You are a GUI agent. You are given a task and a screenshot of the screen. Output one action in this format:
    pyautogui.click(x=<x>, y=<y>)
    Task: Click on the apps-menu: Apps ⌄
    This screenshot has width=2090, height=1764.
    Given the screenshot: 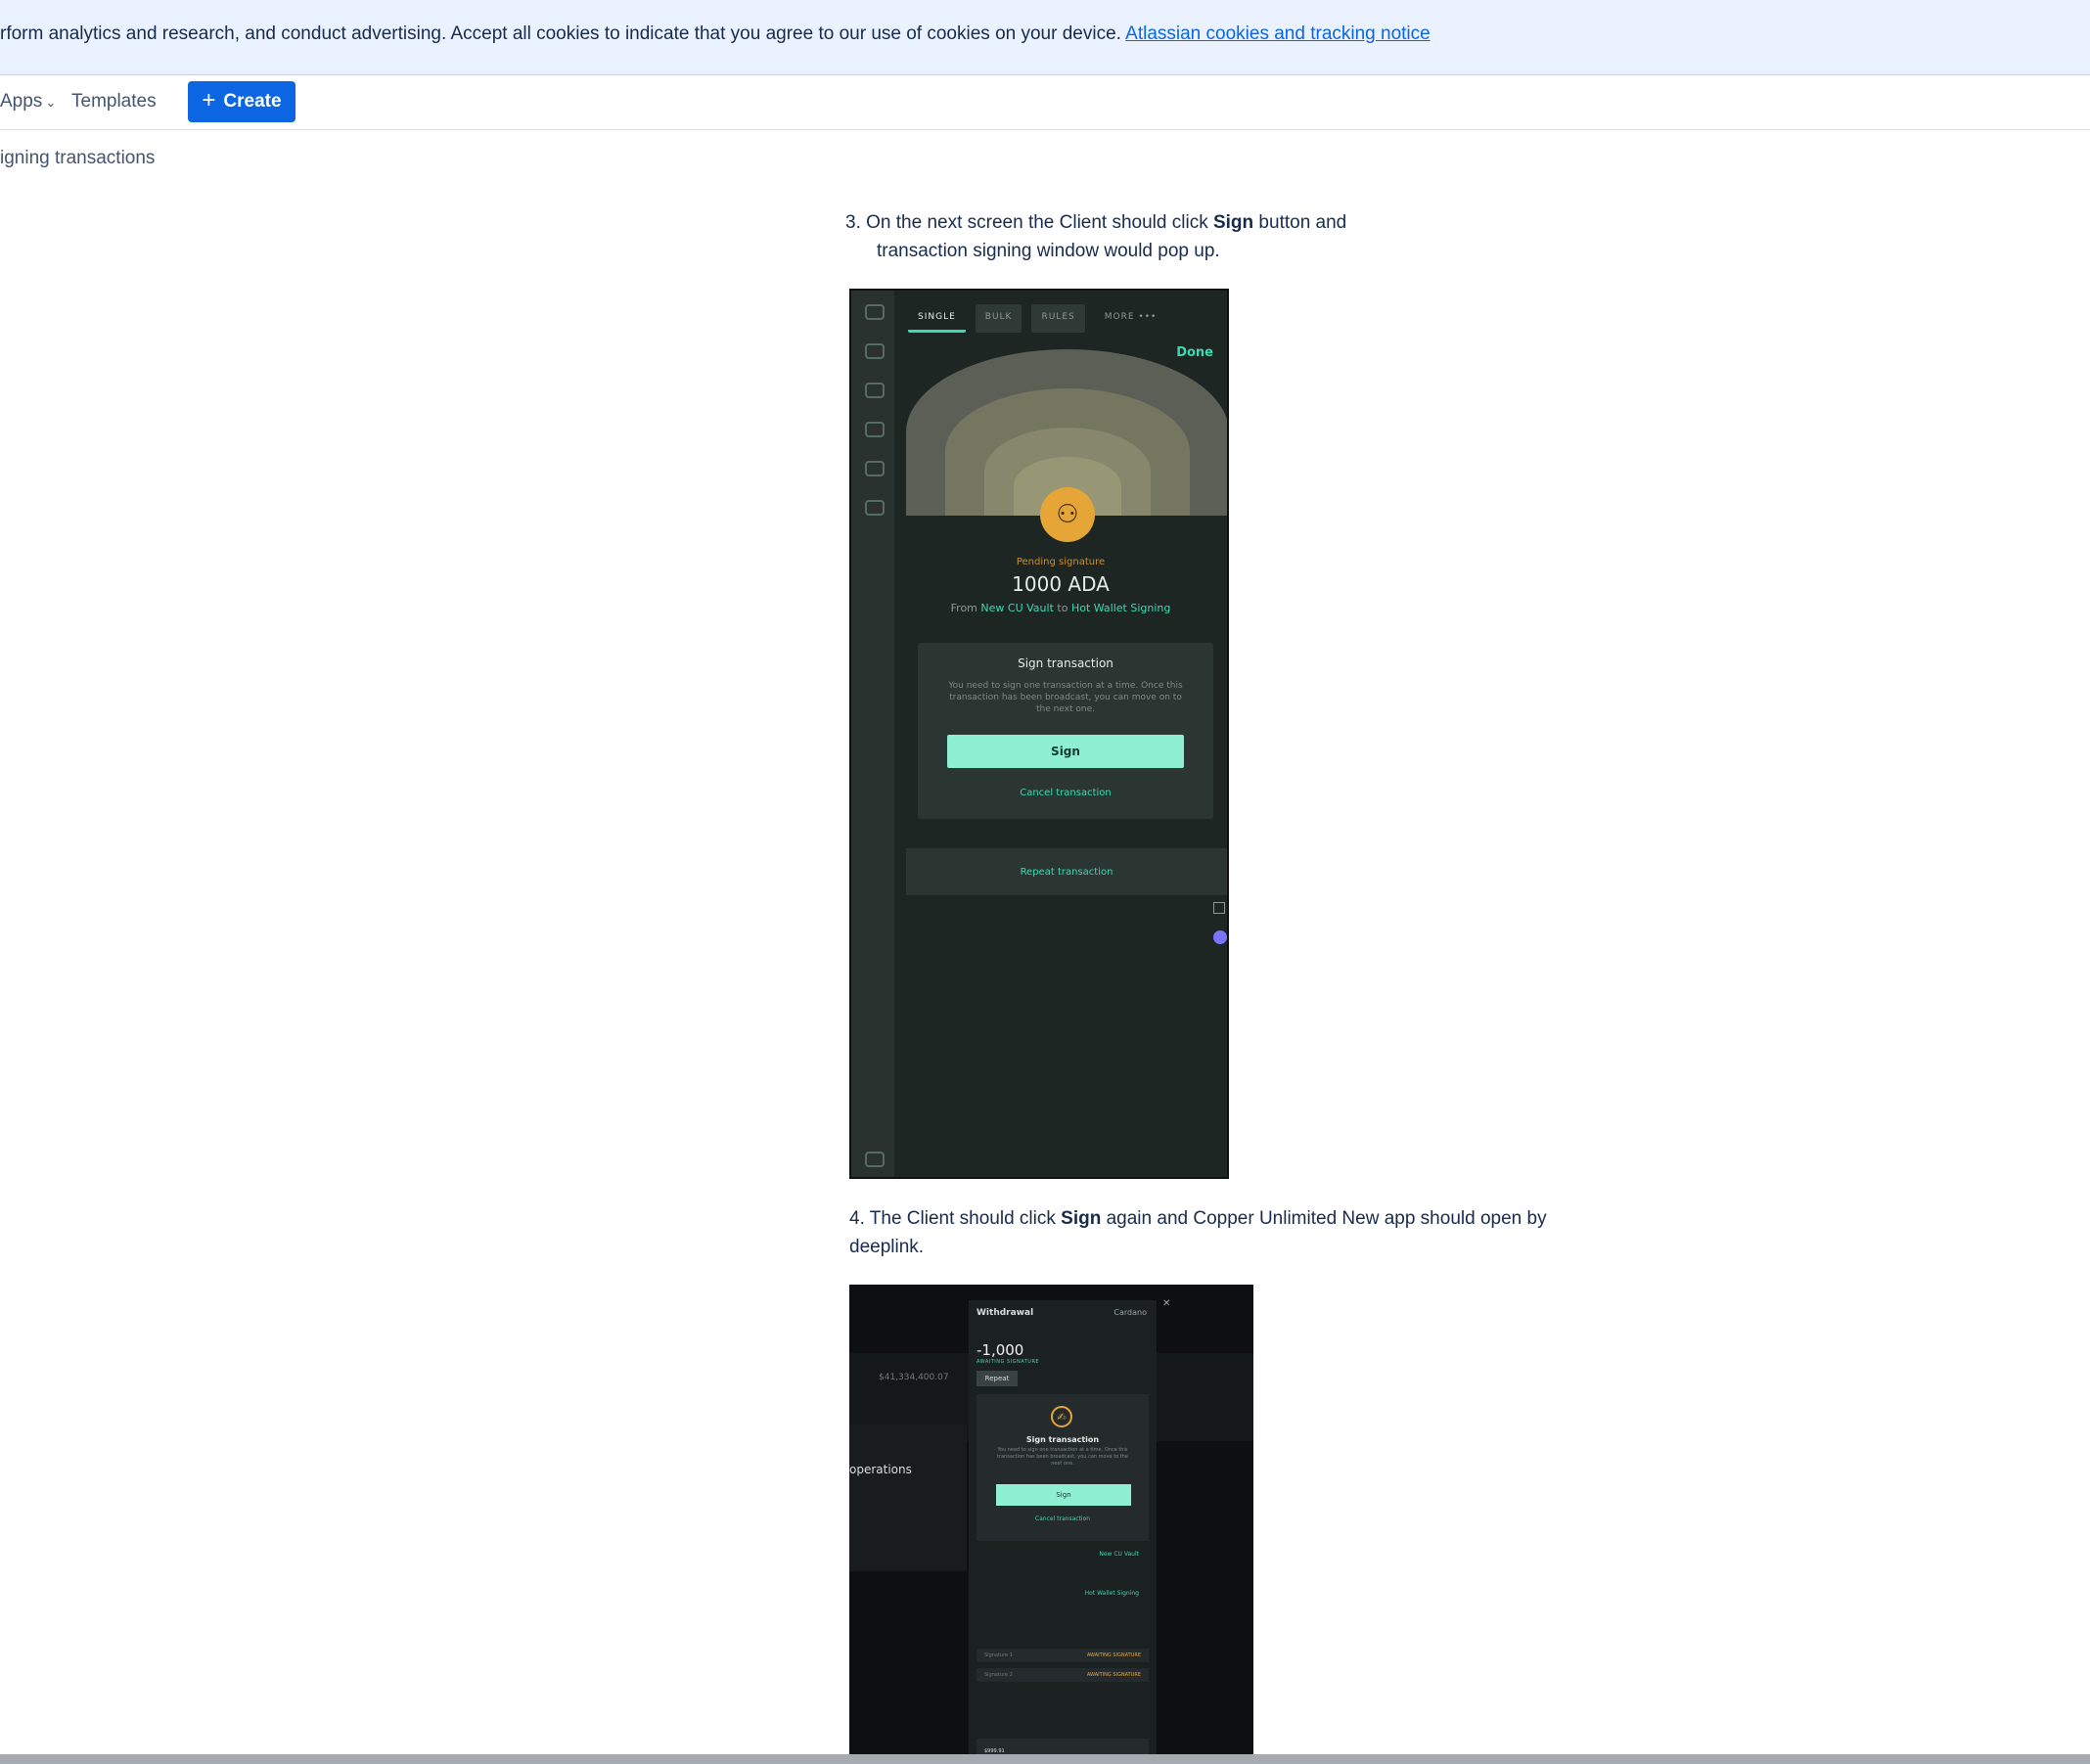 What is the action you would take?
    pyautogui.click(x=28, y=102)
    